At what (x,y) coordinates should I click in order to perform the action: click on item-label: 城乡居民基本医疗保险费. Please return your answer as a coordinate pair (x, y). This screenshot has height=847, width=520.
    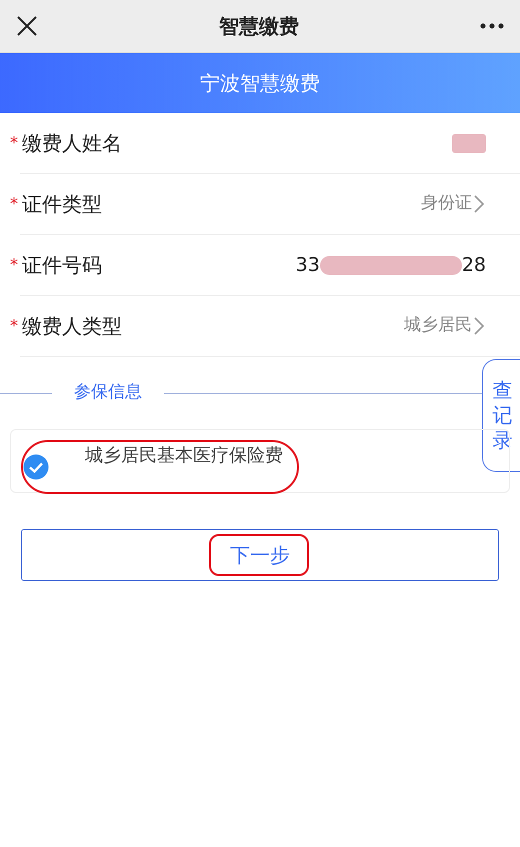
    Looking at the image, I should click on (184, 456).